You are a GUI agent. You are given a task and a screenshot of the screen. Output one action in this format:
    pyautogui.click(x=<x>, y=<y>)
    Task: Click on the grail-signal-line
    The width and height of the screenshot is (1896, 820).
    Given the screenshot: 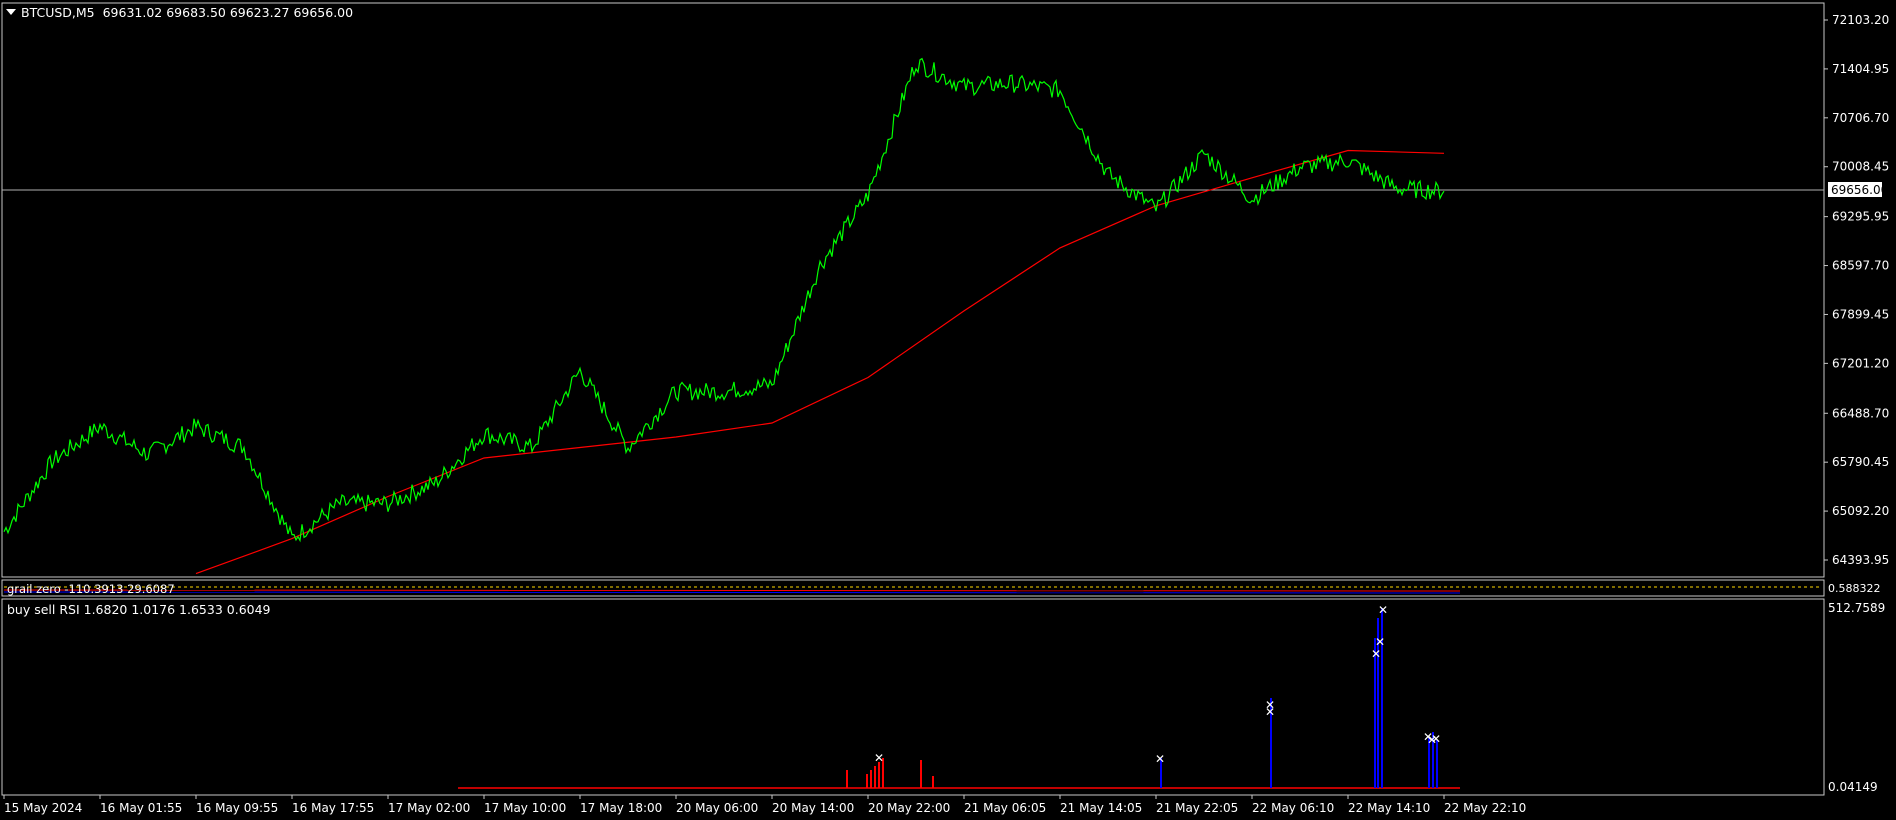 What is the action you would take?
    pyautogui.click(x=732, y=590)
    